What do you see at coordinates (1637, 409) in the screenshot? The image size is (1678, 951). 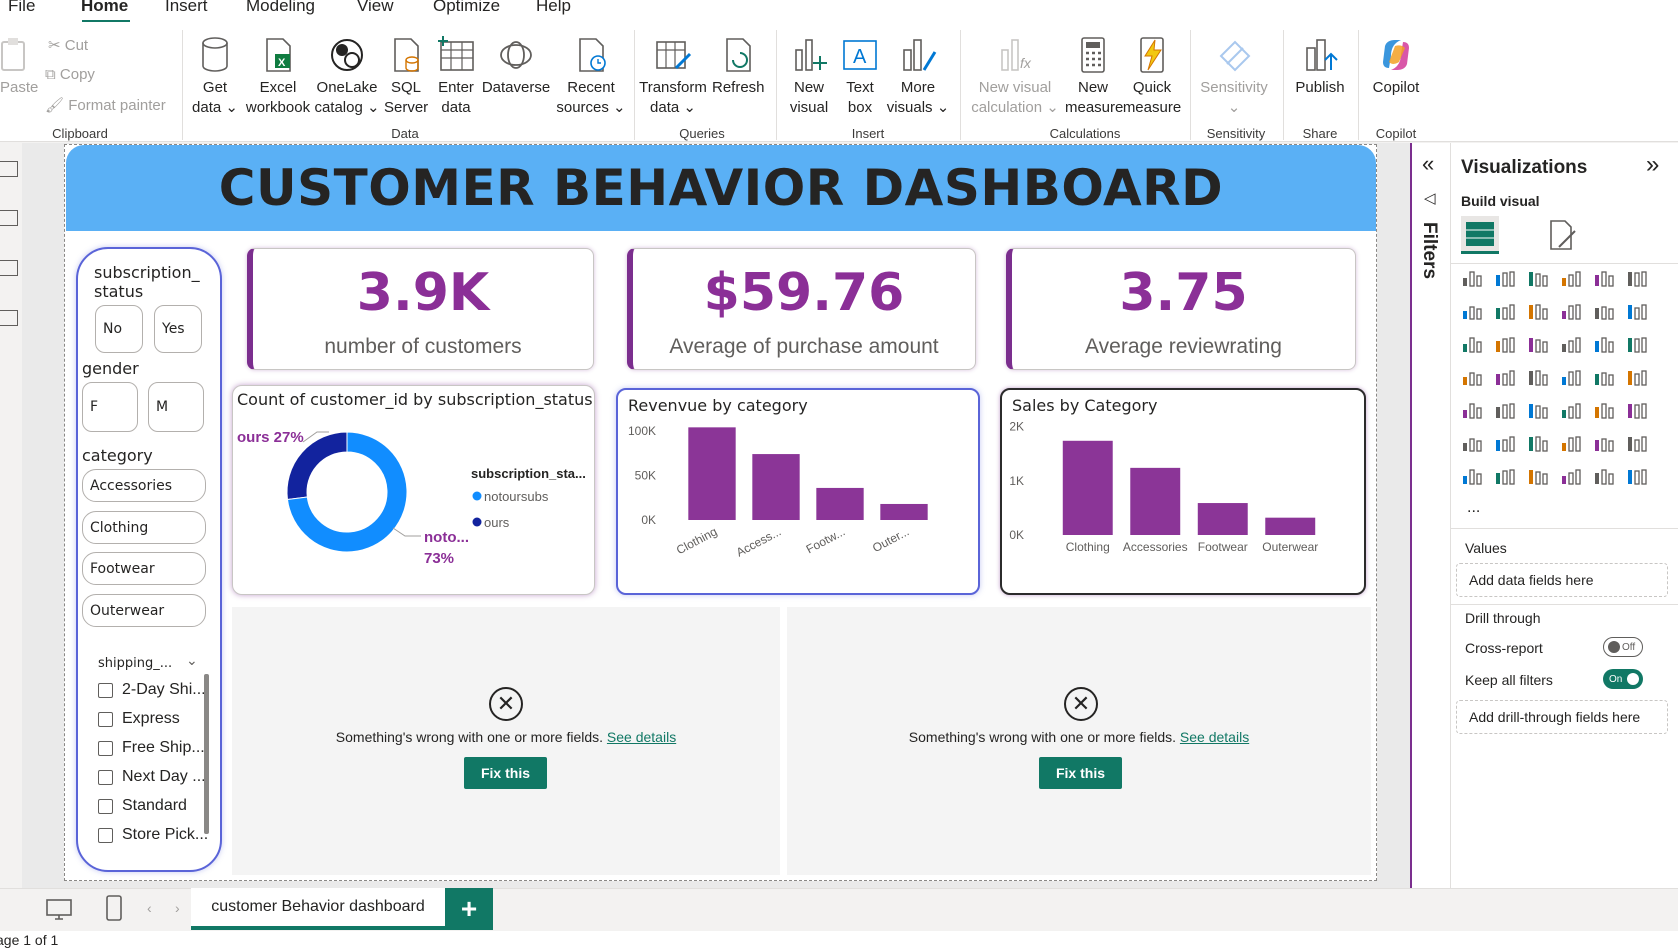 I see `r-visual-icon` at bounding box center [1637, 409].